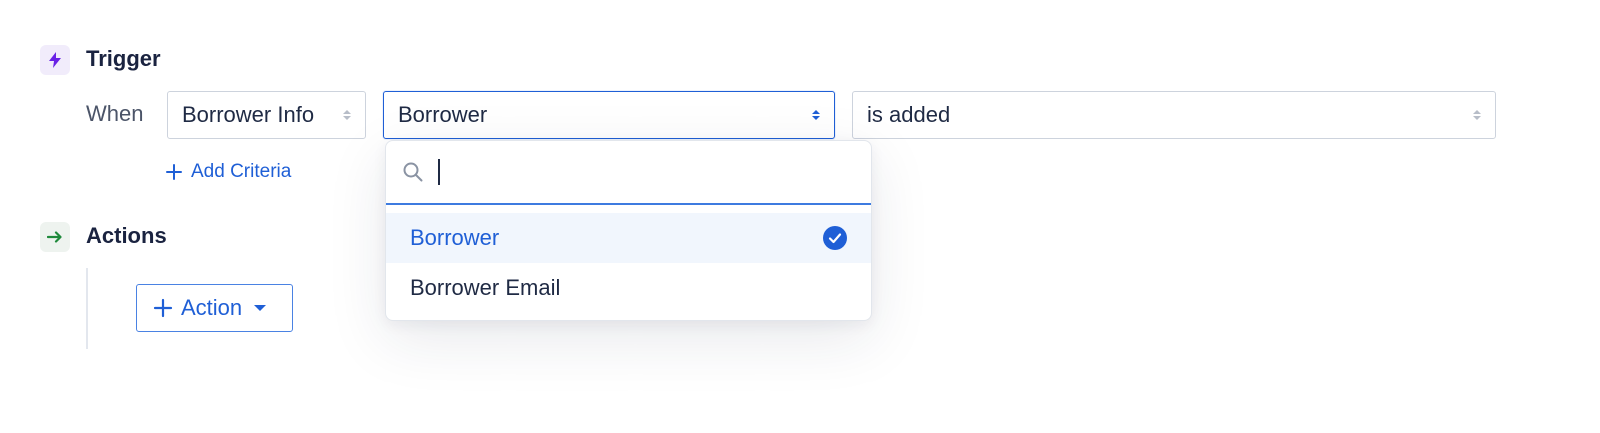 This screenshot has height=433, width=1600. What do you see at coordinates (413, 172) in the screenshot?
I see `search-icon` at bounding box center [413, 172].